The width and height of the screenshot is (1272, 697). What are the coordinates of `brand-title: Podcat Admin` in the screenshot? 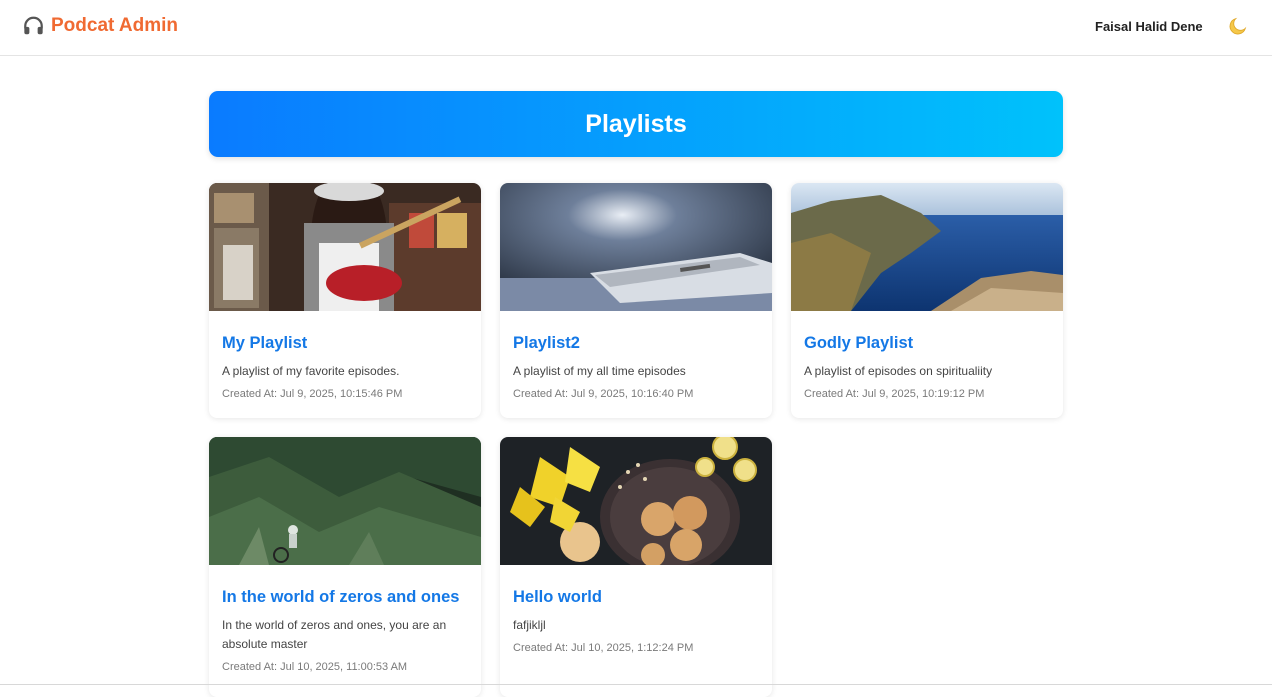 It's located at (115, 25).